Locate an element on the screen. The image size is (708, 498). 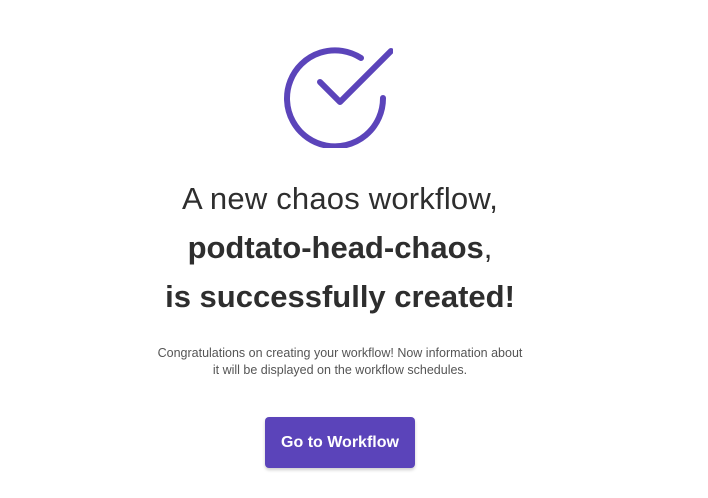
heading-line-1: A new chaos workflow, is located at coordinates (340, 198).